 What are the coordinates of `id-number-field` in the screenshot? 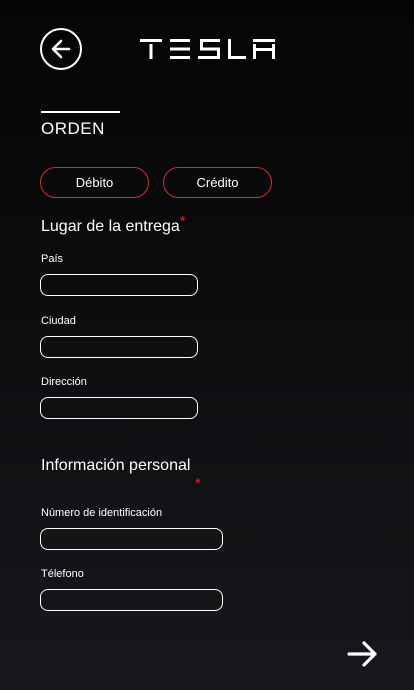 It's located at (131, 539).